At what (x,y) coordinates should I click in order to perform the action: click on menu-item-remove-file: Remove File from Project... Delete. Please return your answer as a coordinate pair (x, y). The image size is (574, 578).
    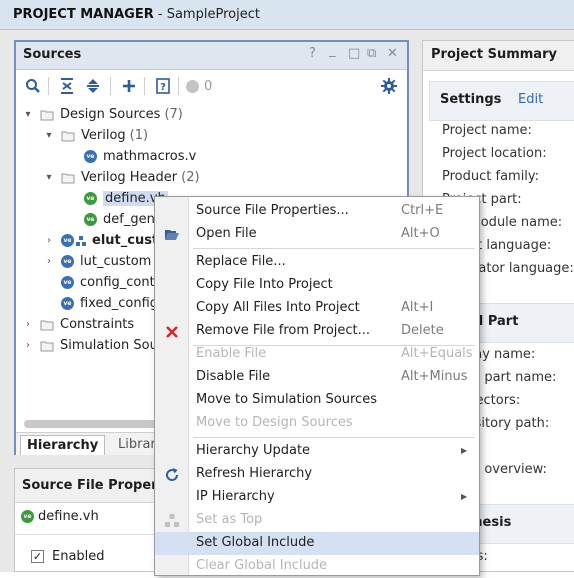
    Looking at the image, I should click on (317, 331).